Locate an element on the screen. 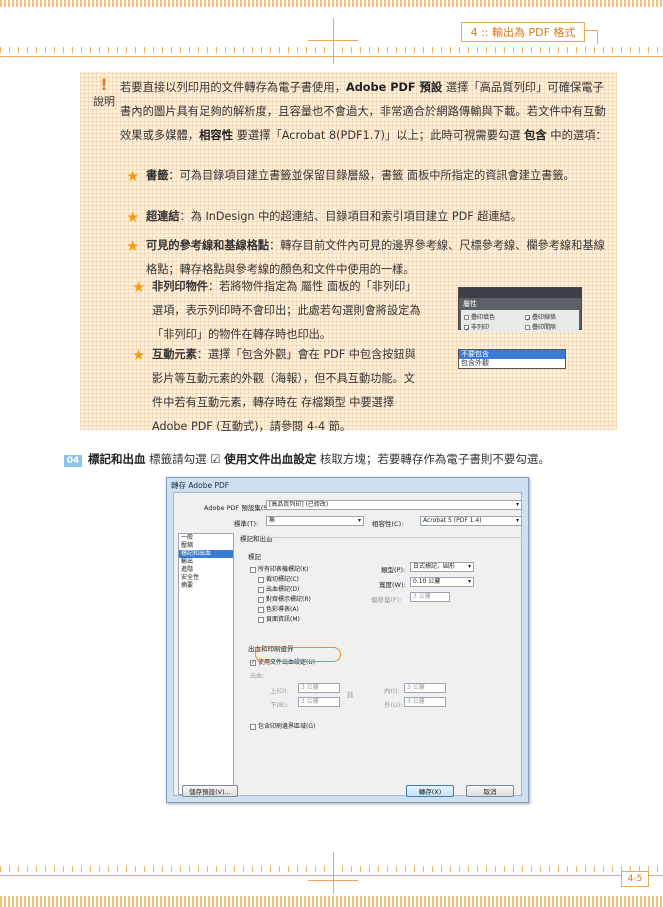  bottom-edge-stripe is located at coordinates (331, 901).